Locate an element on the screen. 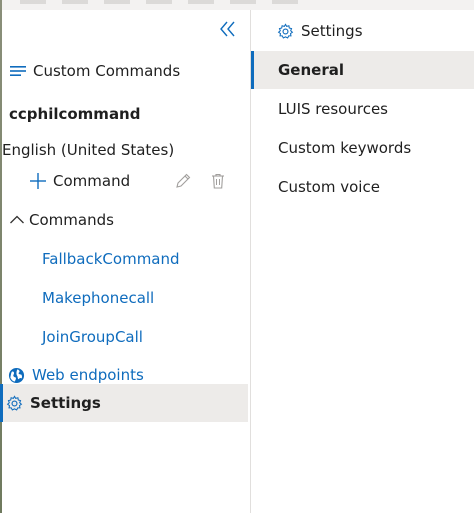 Image resolution: width=474 pixels, height=513 pixels. nav-label: LUIS resources is located at coordinates (333, 109).